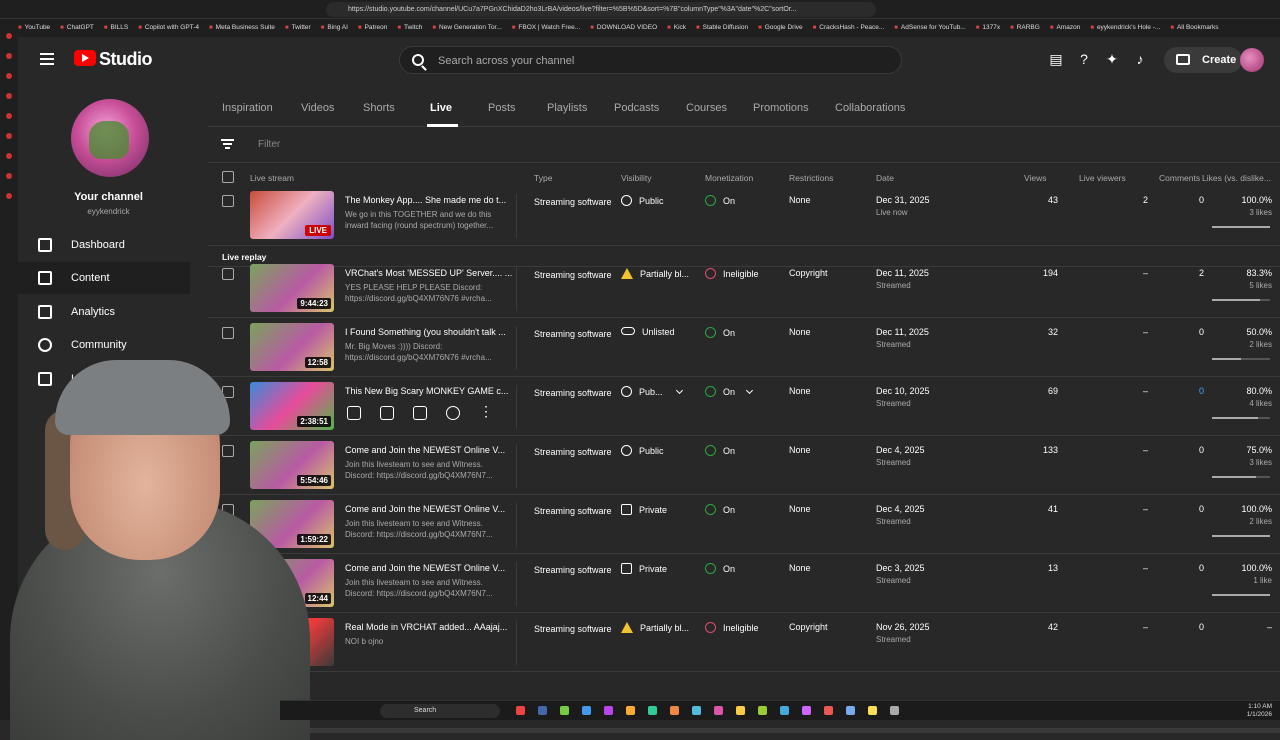 The height and width of the screenshot is (740, 1280). Describe the element at coordinates (749, 390) in the screenshot. I see `monetization-dropdown-chevron-icon` at that location.